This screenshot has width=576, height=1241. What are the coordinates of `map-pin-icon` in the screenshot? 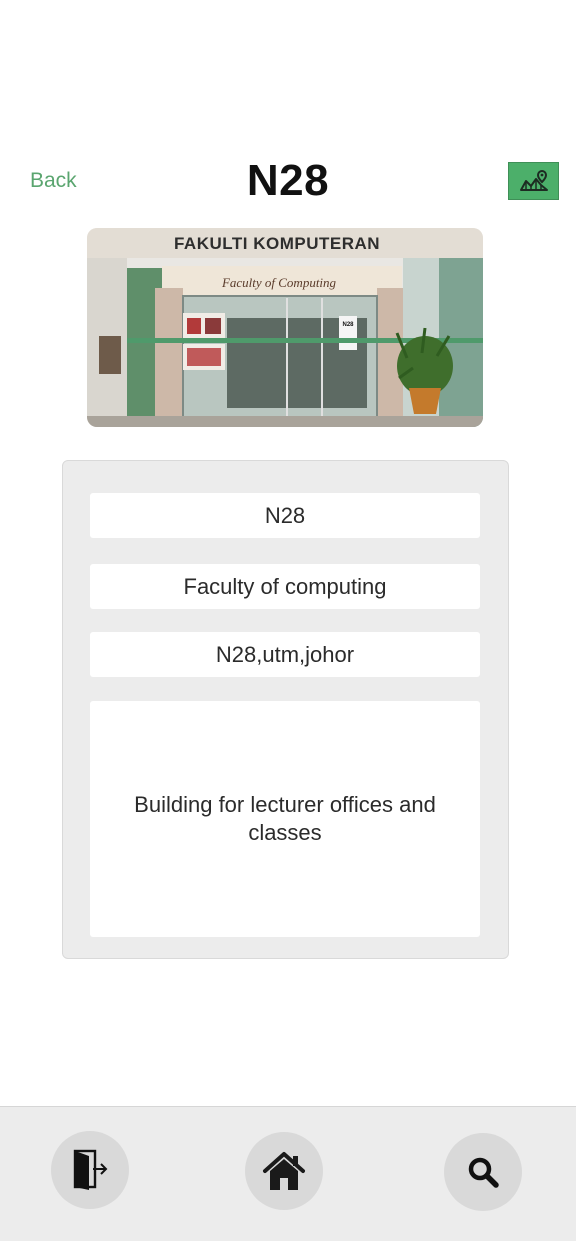 It's located at (533, 180).